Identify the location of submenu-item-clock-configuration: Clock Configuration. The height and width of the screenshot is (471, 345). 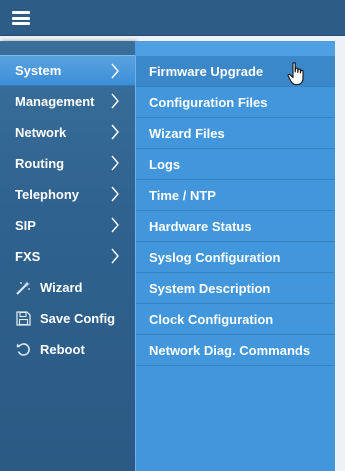
(235, 319).